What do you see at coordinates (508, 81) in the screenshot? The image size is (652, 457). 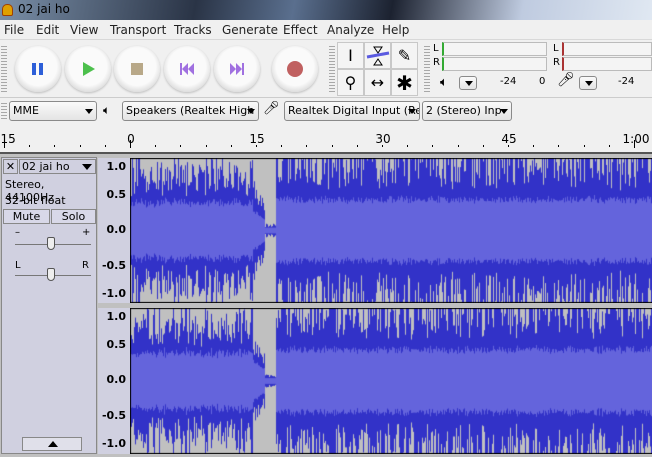 I see `play-scale-minus24: -24` at bounding box center [508, 81].